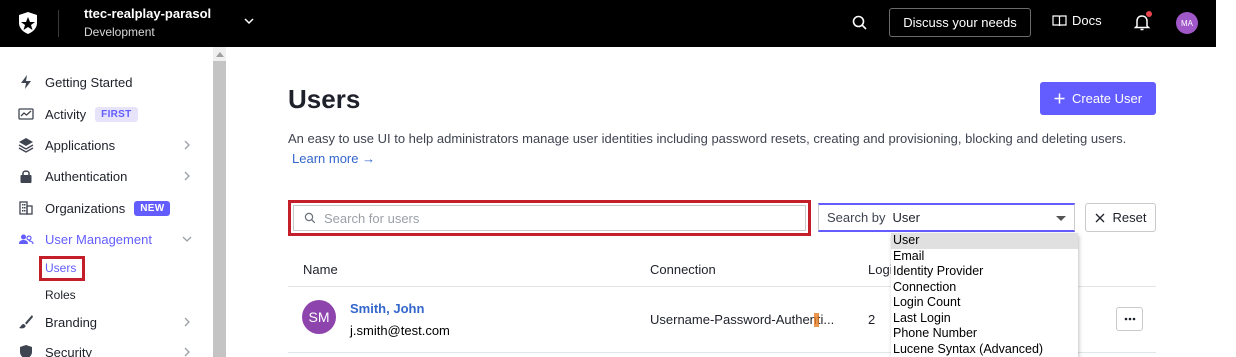 Image resolution: width=1236 pixels, height=357 pixels. I want to click on row-actions-button, so click(1129, 319).